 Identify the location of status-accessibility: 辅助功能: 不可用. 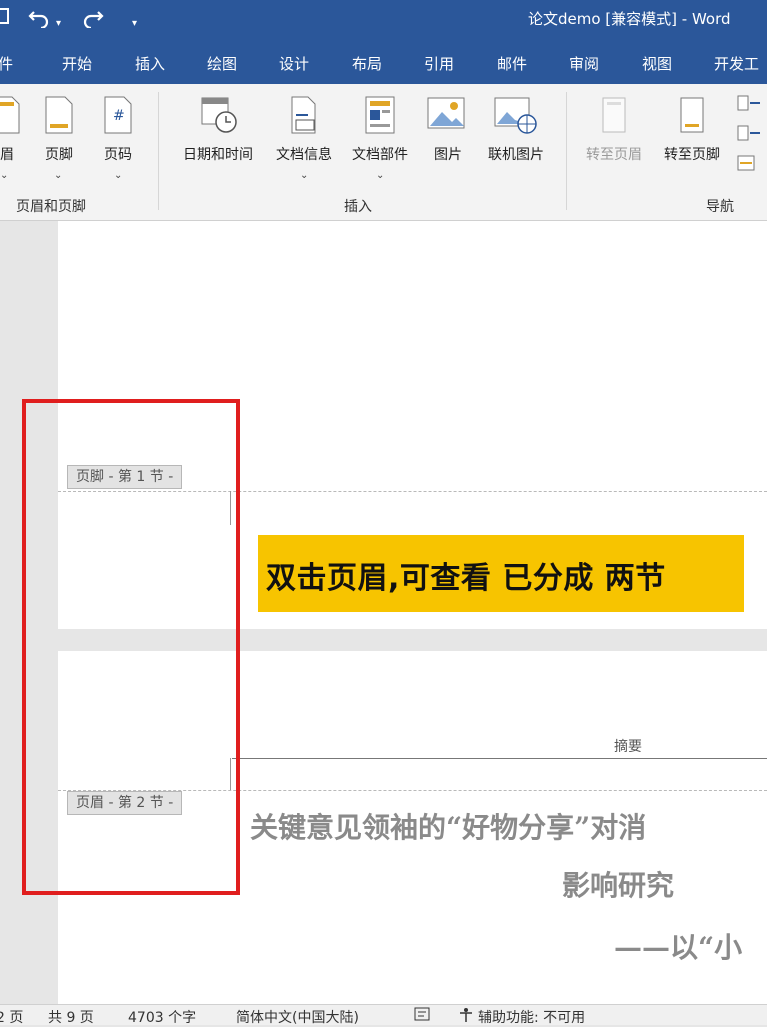
(531, 1017).